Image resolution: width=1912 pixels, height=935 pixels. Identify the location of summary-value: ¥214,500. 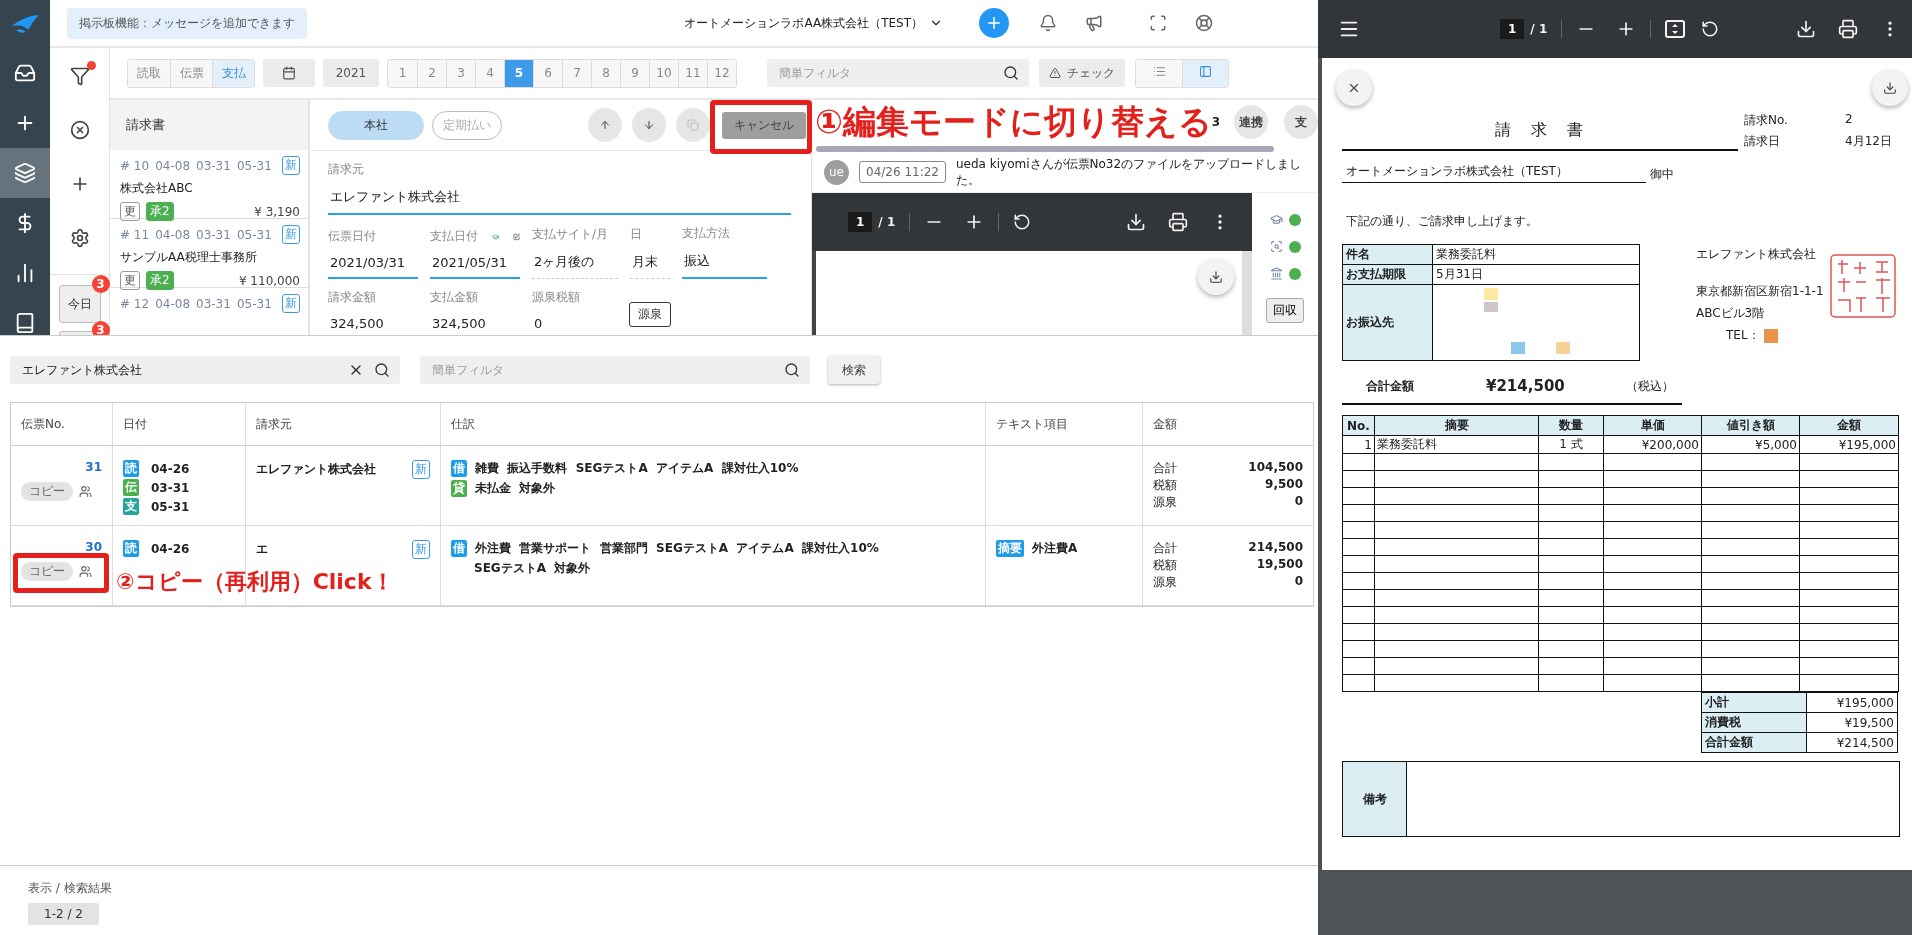
(1852, 742).